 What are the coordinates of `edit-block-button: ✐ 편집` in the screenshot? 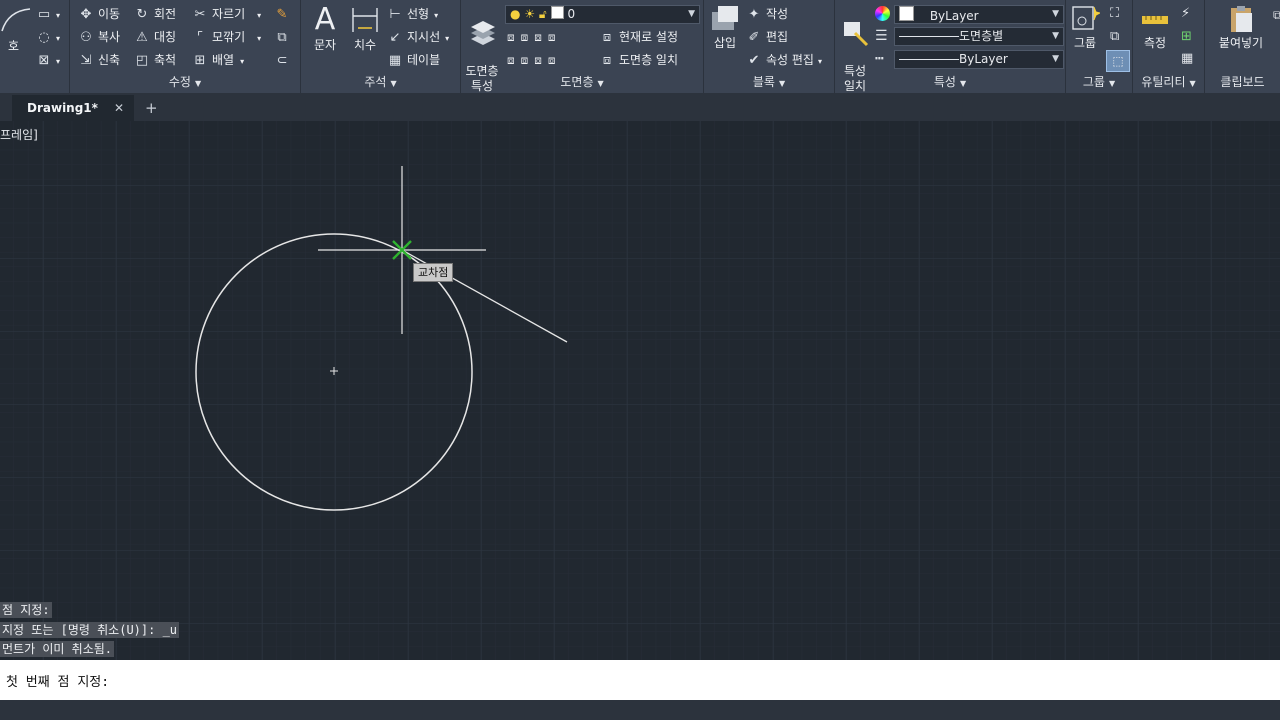 It's located at (767, 37).